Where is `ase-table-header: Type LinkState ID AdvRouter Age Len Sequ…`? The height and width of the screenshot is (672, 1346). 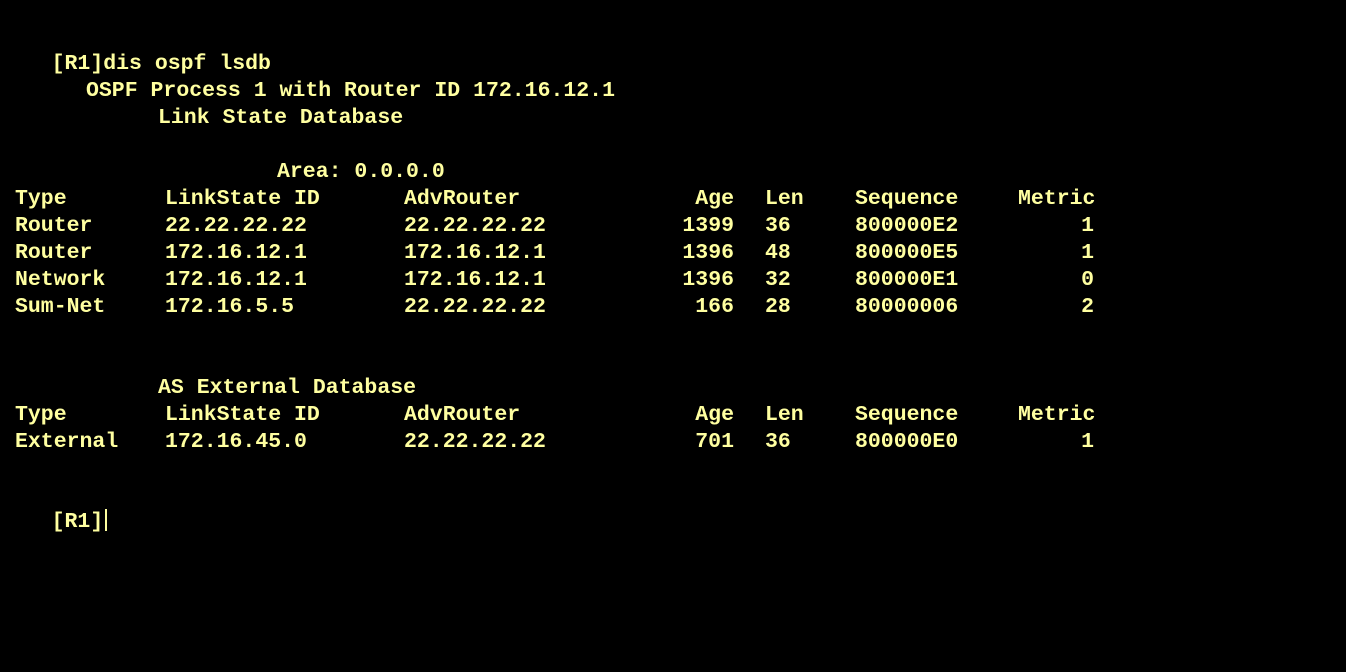
ase-table-header: Type LinkState ID AdvRouter Age Len Sequ… is located at coordinates (673, 415).